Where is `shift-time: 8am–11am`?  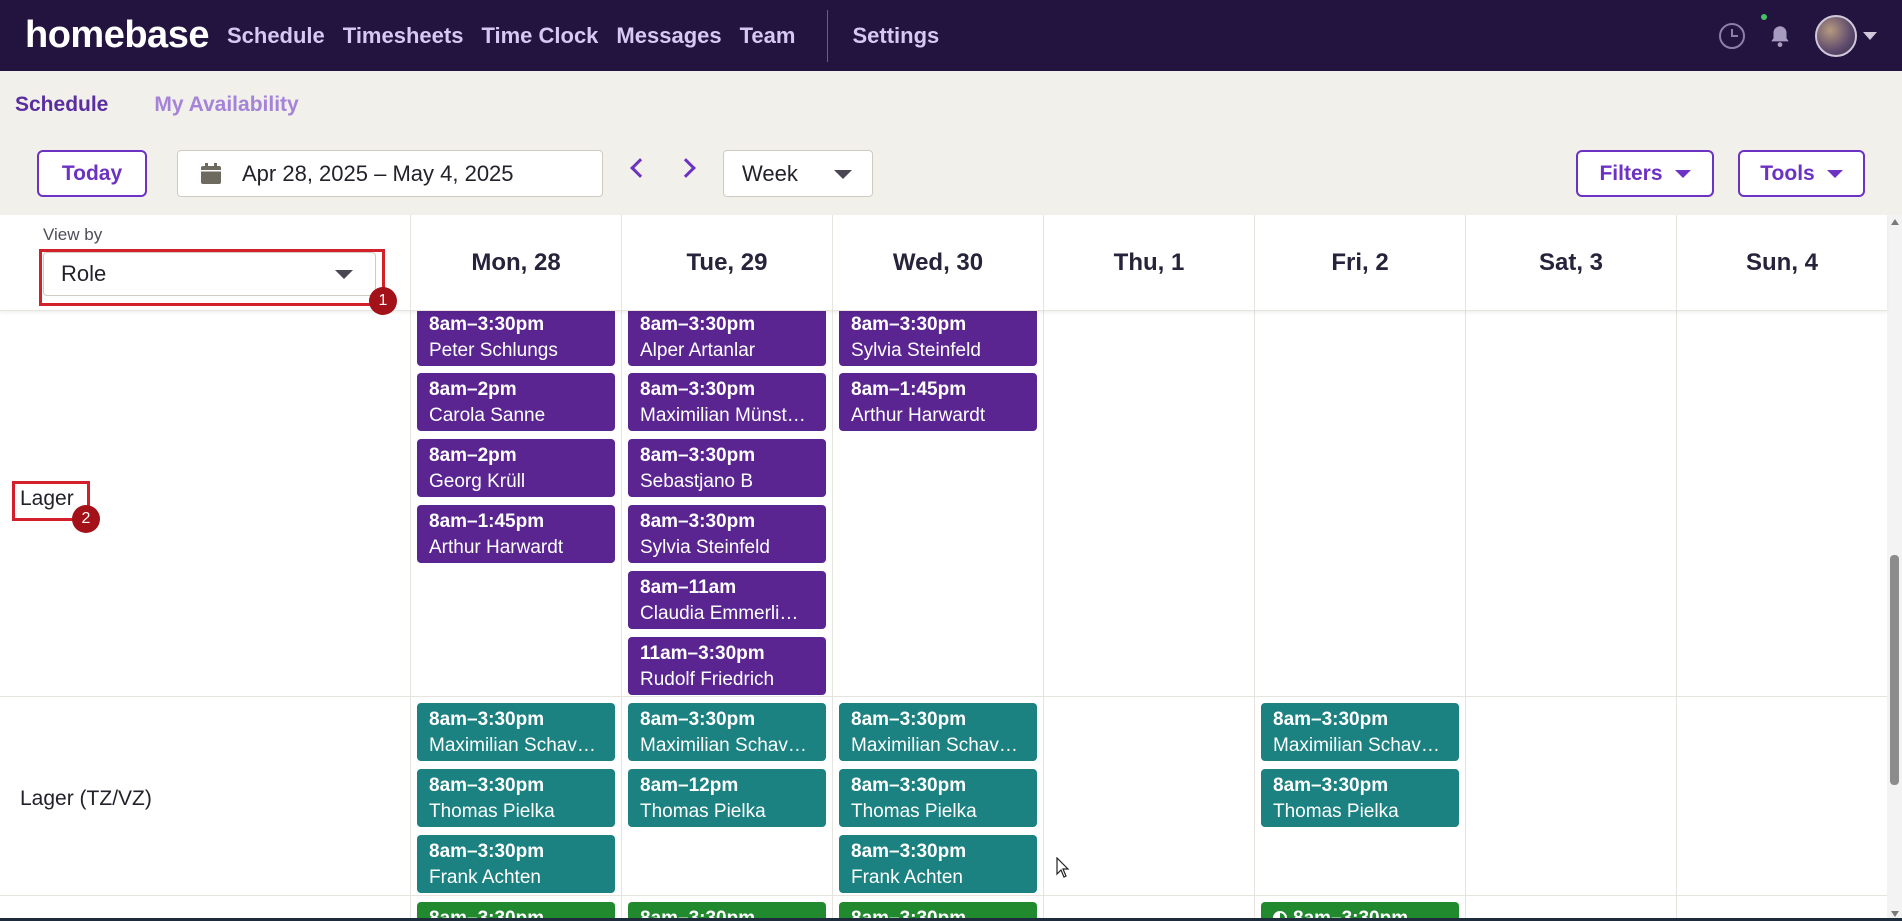 shift-time: 8am–11am is located at coordinates (688, 587).